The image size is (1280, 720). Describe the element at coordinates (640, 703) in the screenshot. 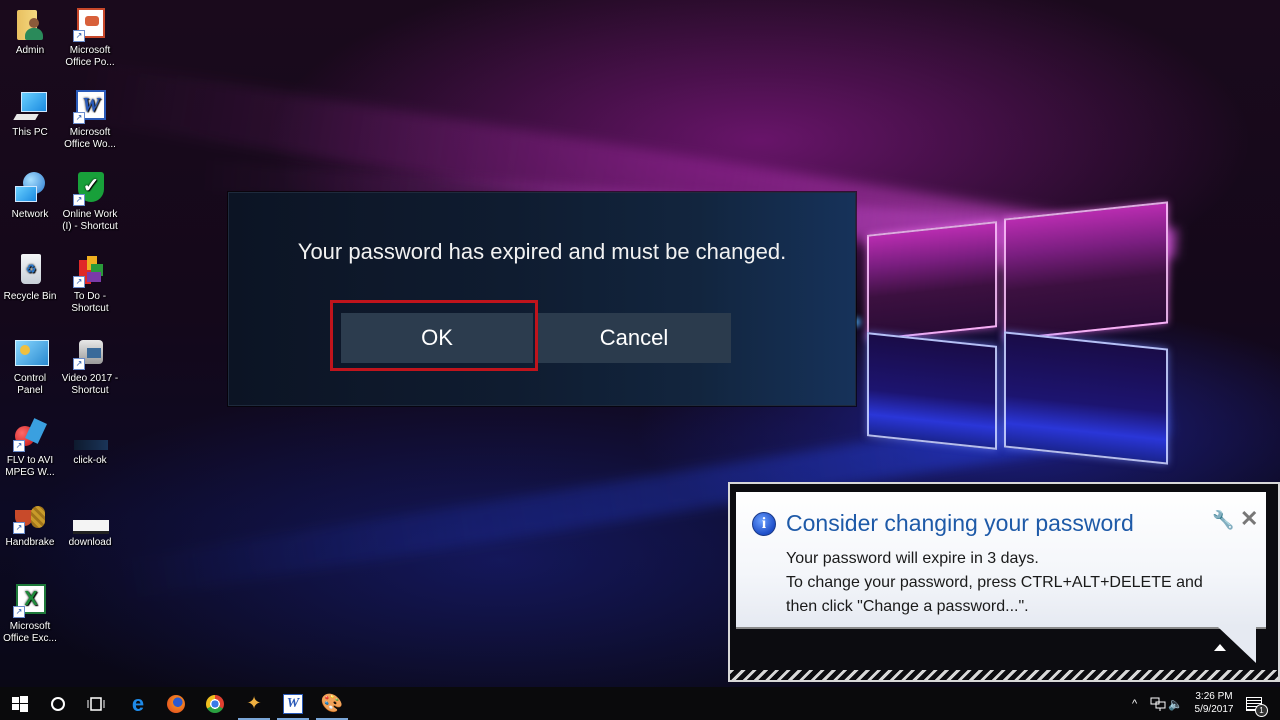

I see `taskbar: e ✦ W 🎨 ^ 🔈 3:26 PM 5/9/2017 1` at that location.